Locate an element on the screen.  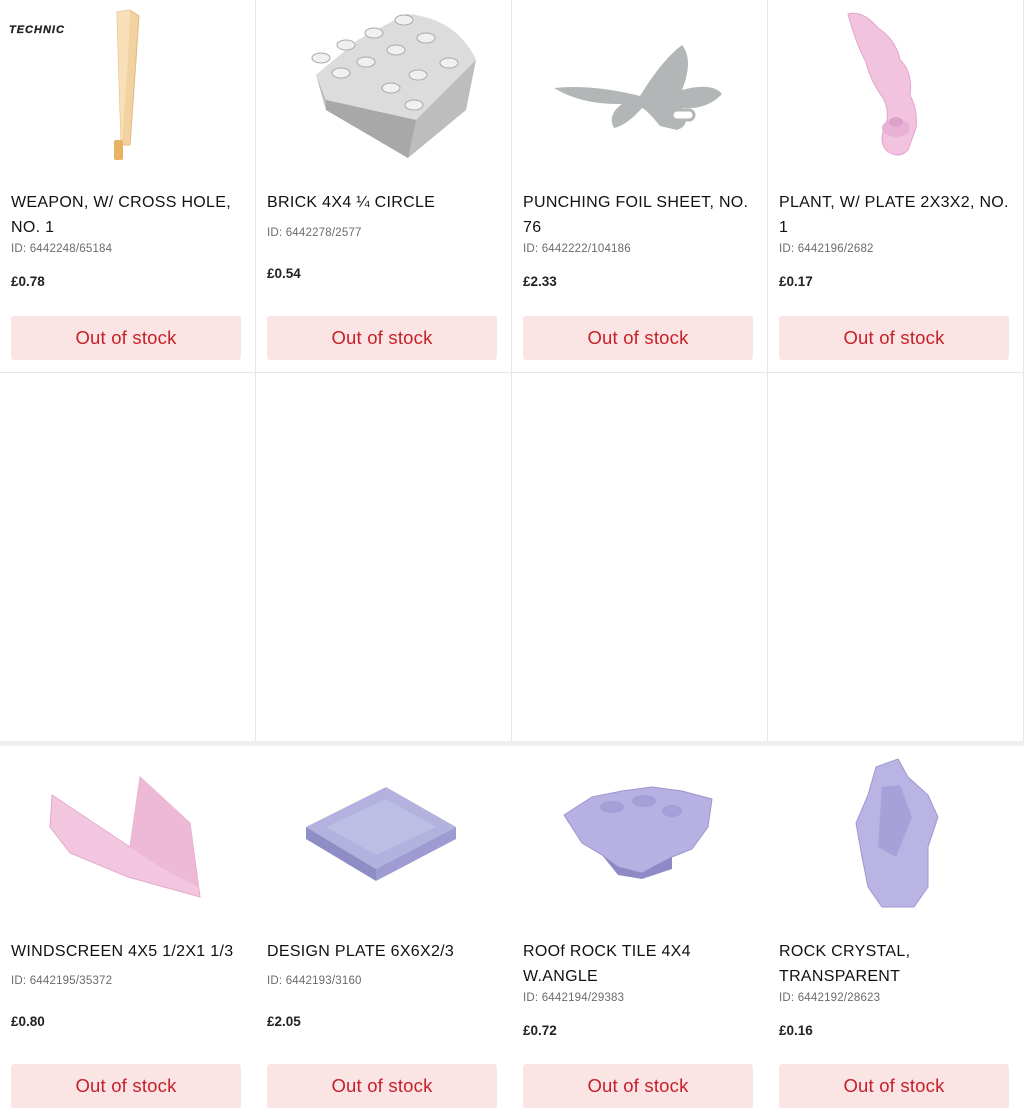
product-id: ID: 6442195/35372 is located at coordinates (62, 981).